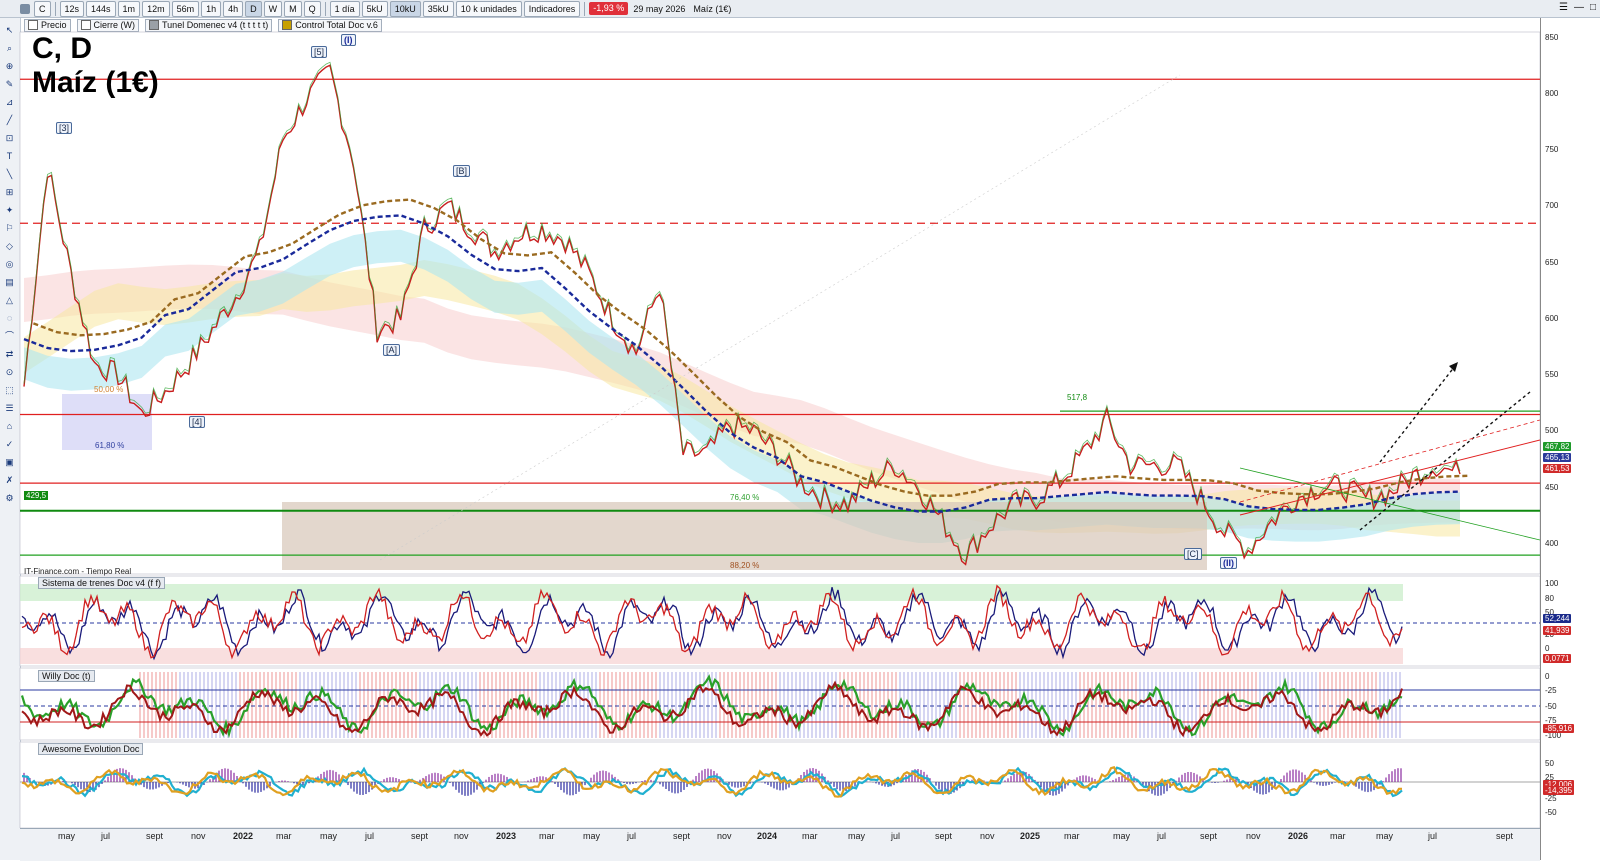 This screenshot has width=1600, height=861. I want to click on price-tick-label: 500, so click(1552, 431).